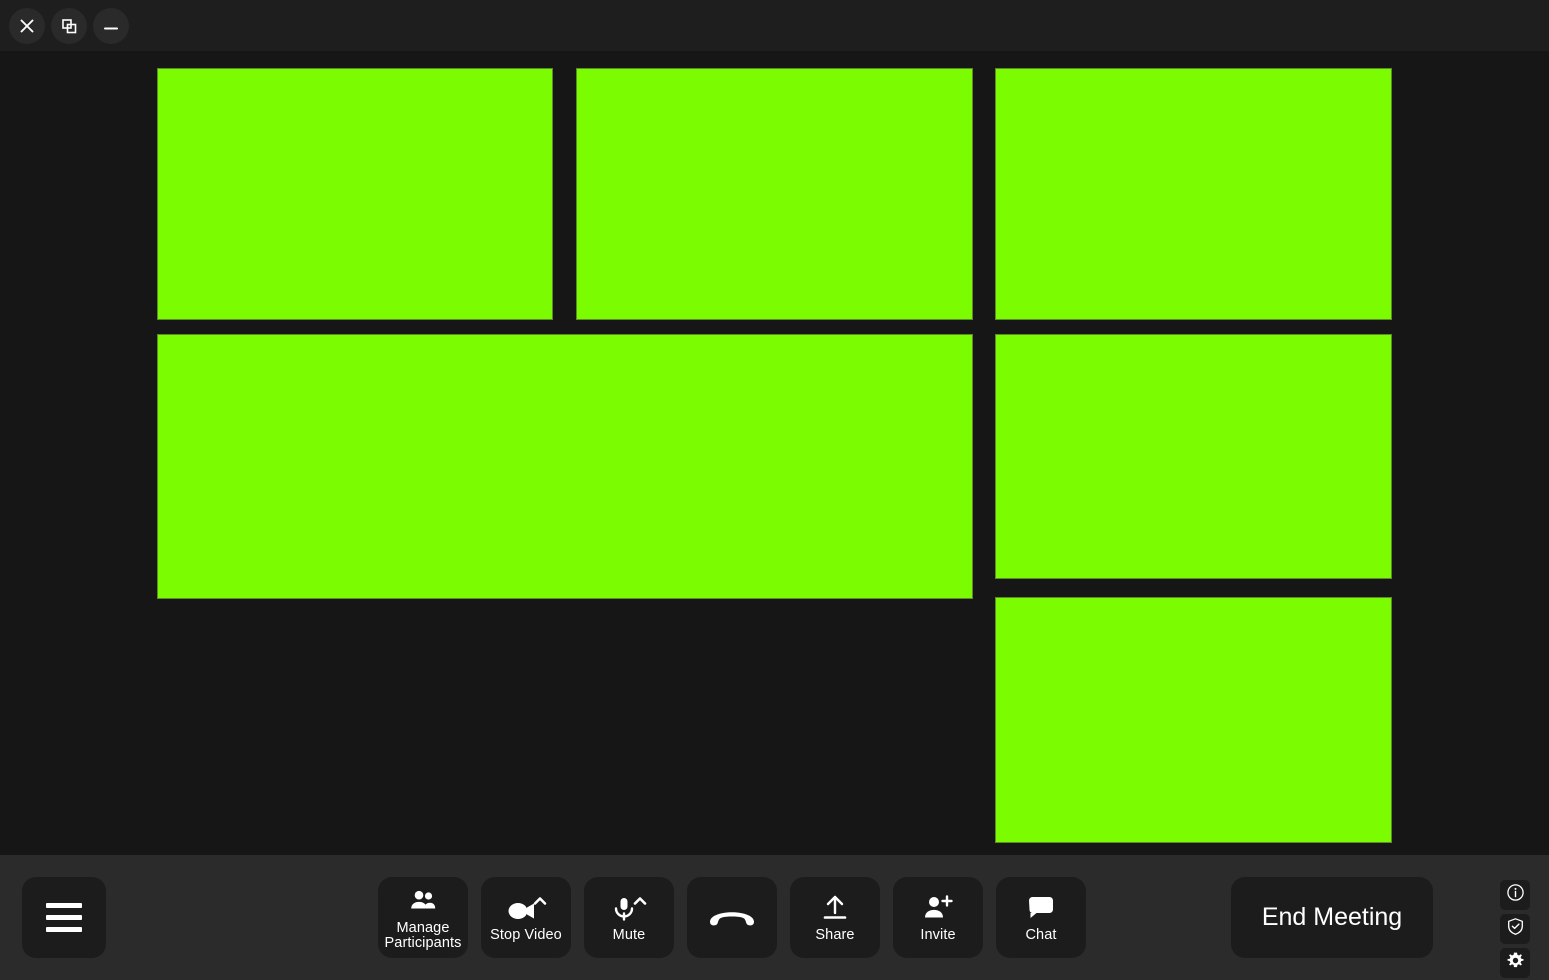 Image resolution: width=1549 pixels, height=980 pixels. I want to click on window-close-button, so click(27, 25).